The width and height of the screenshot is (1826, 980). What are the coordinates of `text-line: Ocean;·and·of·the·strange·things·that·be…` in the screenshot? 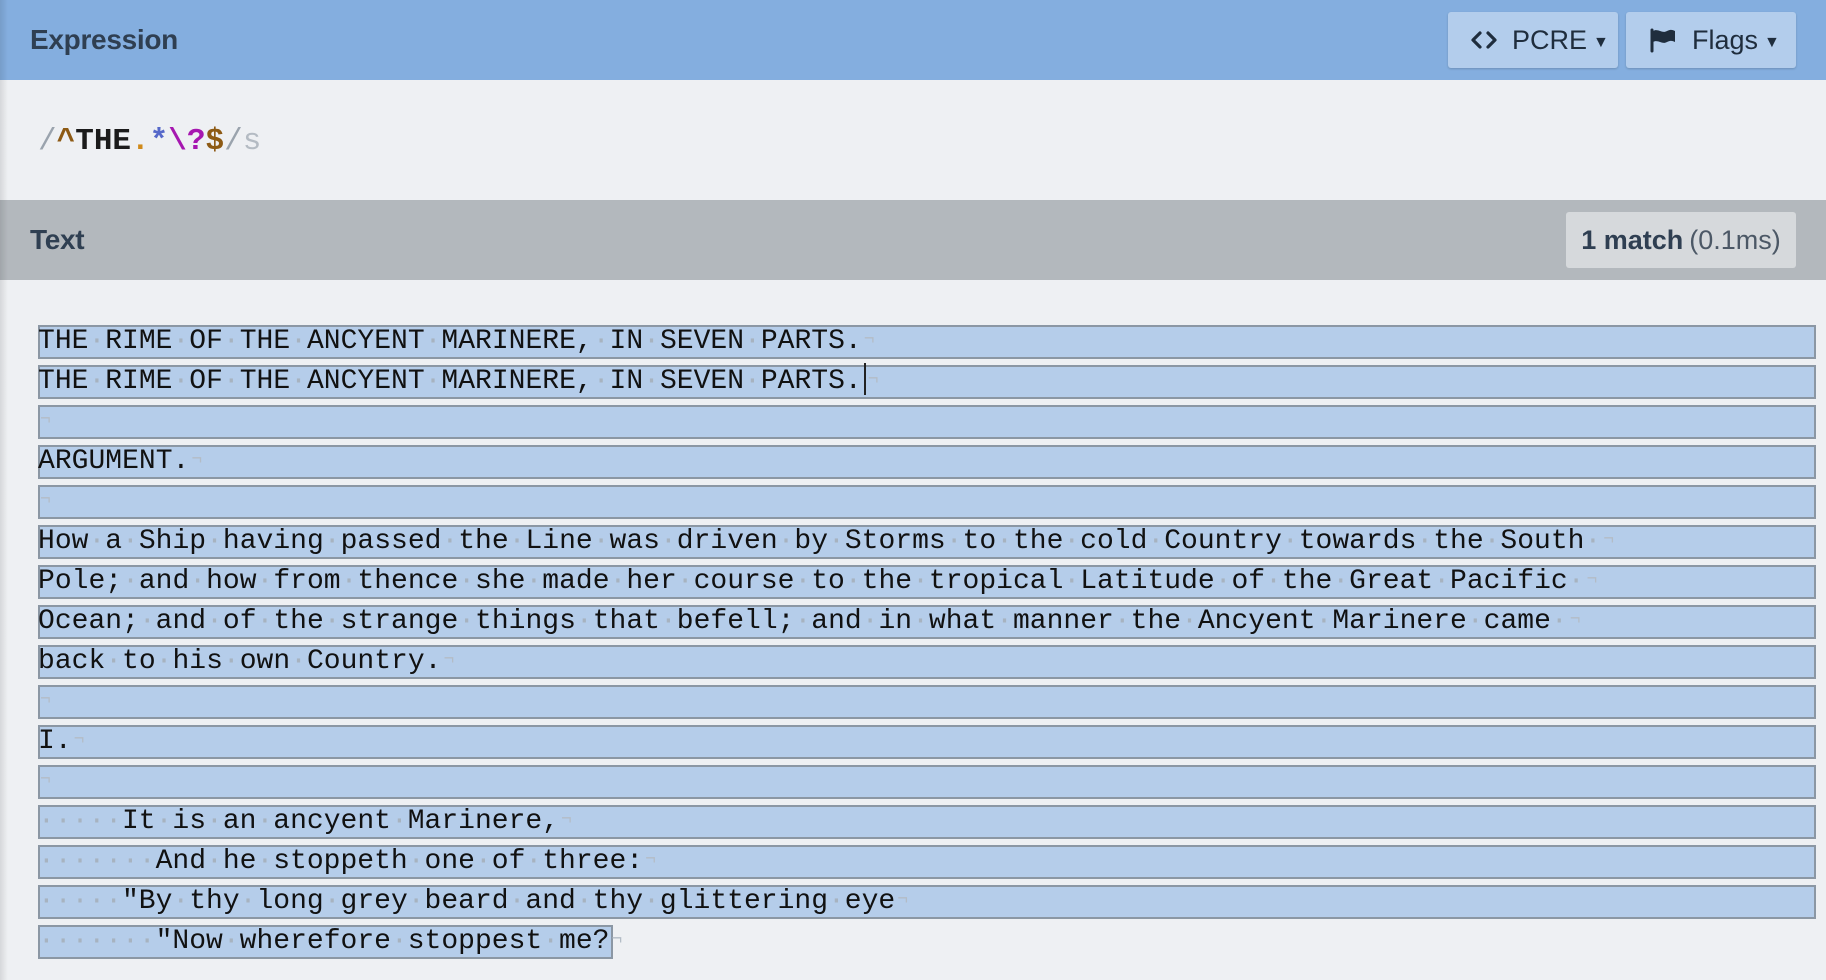 It's located at (927, 622).